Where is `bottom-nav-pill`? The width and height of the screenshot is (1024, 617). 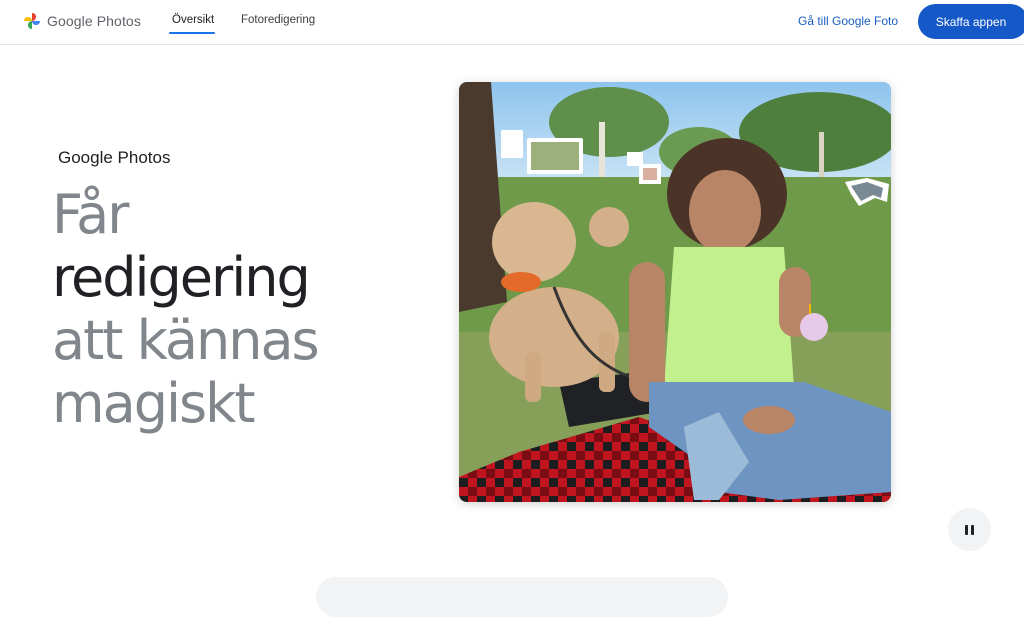
bottom-nav-pill is located at coordinates (522, 597).